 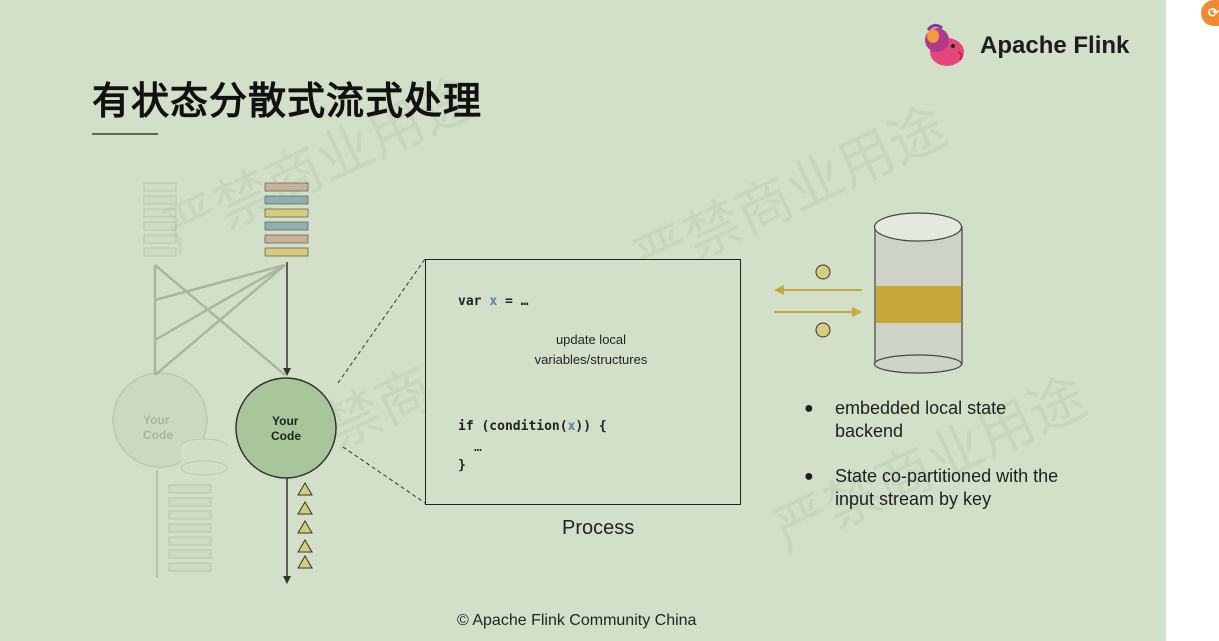 I want to click on bullet-item: ● embedded local state backend, so click(x=905, y=419).